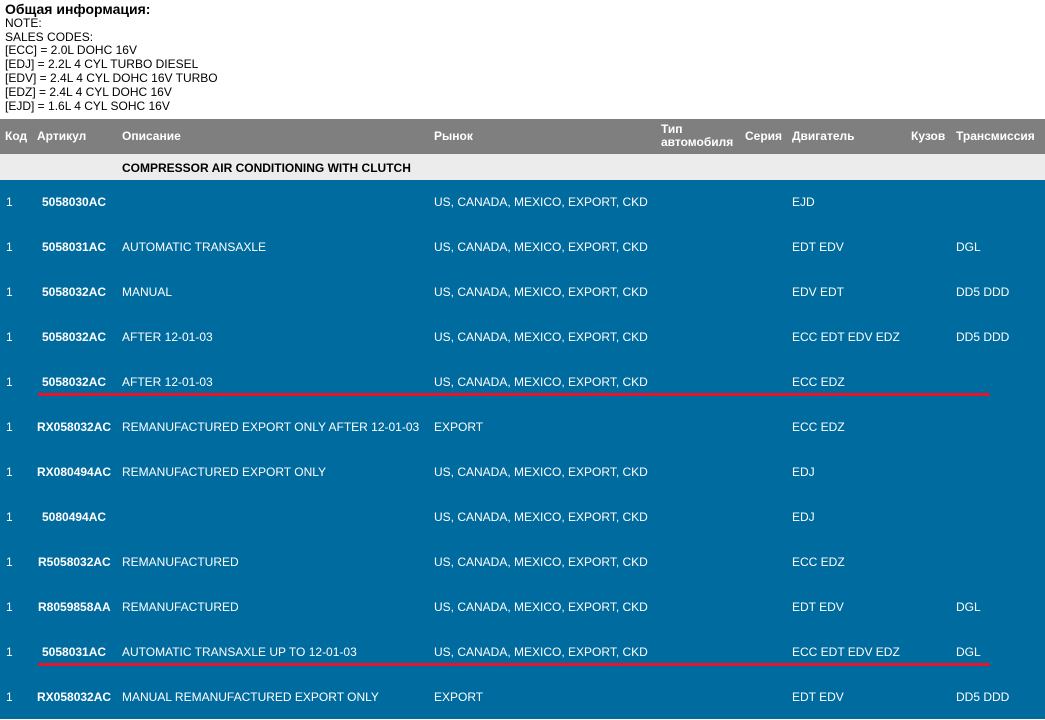 This screenshot has height=720, width=1045. I want to click on info-line: [EDZ] = 2.4L 4 CYL DOHC 16V, so click(88, 92).